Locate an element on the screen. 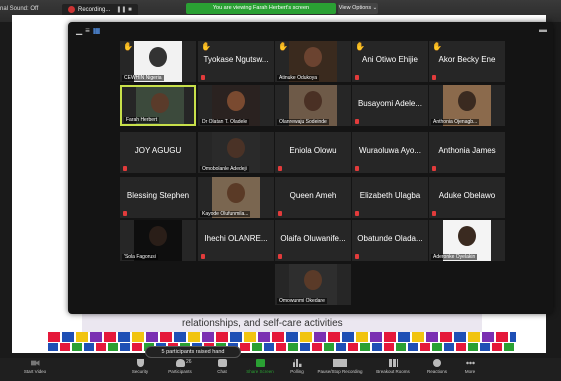  participant-tile: Elizabeth Ulagba is located at coordinates (390, 197).